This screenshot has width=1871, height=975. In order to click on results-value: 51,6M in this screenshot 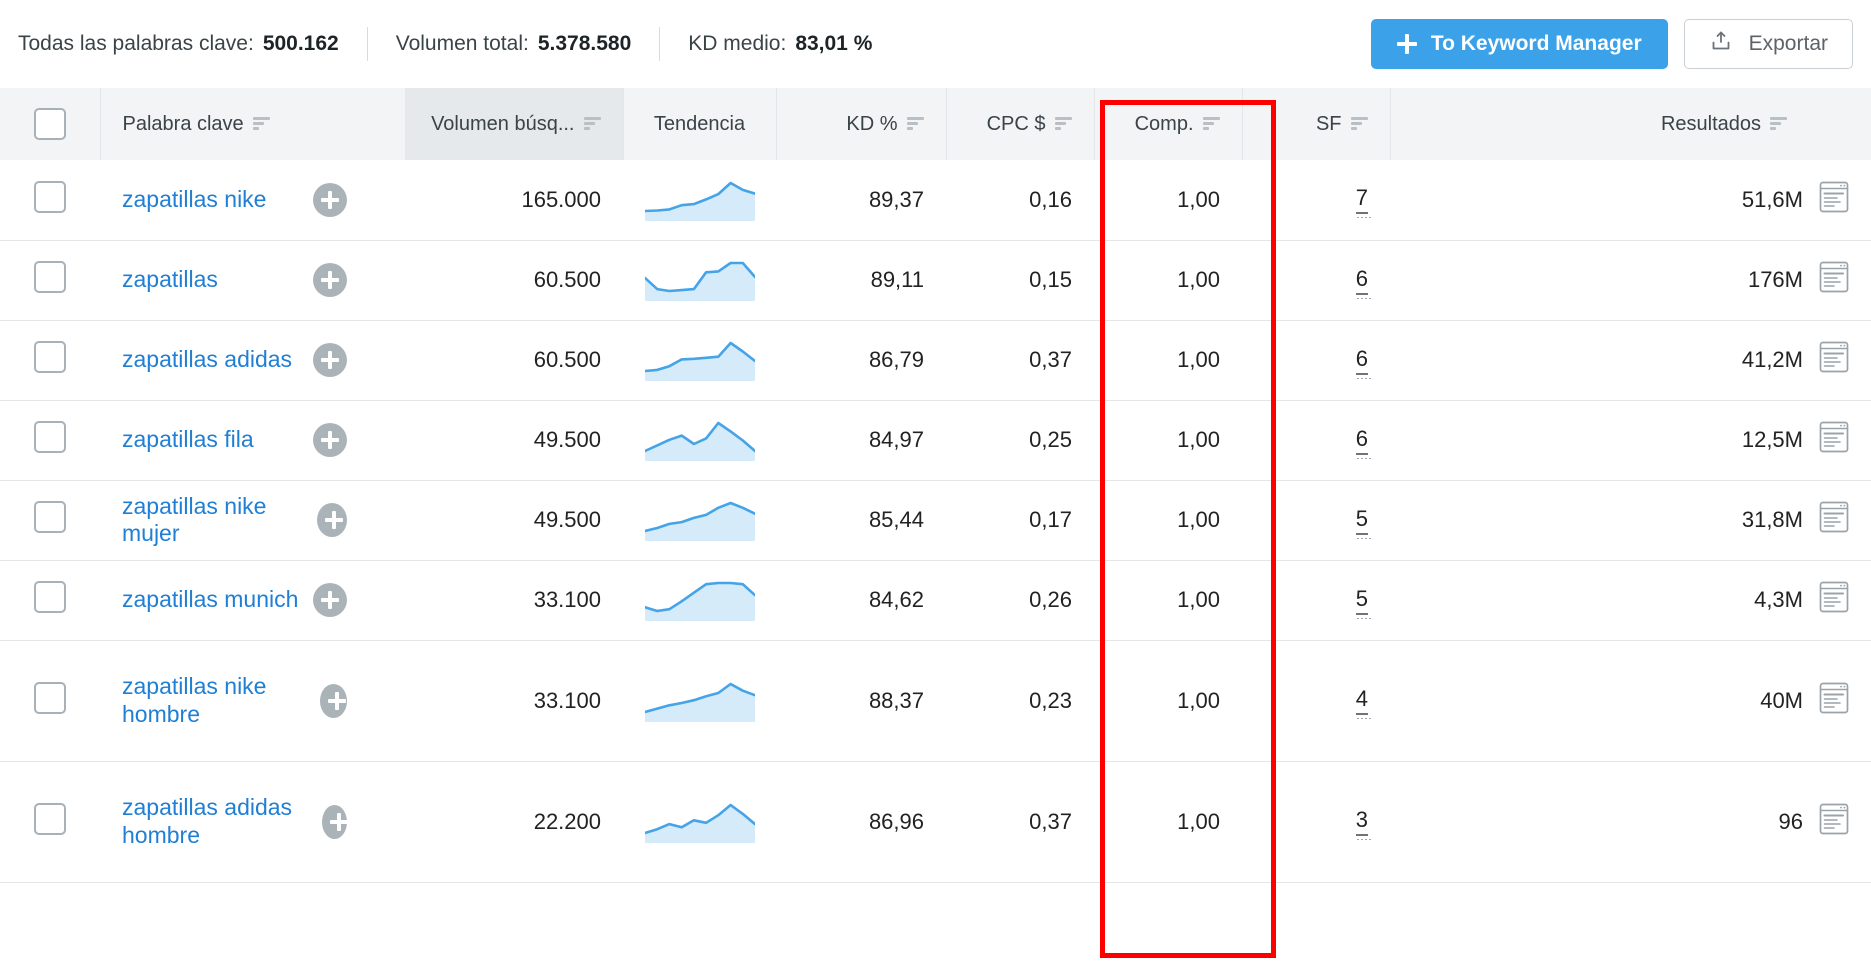, I will do `click(1772, 199)`.